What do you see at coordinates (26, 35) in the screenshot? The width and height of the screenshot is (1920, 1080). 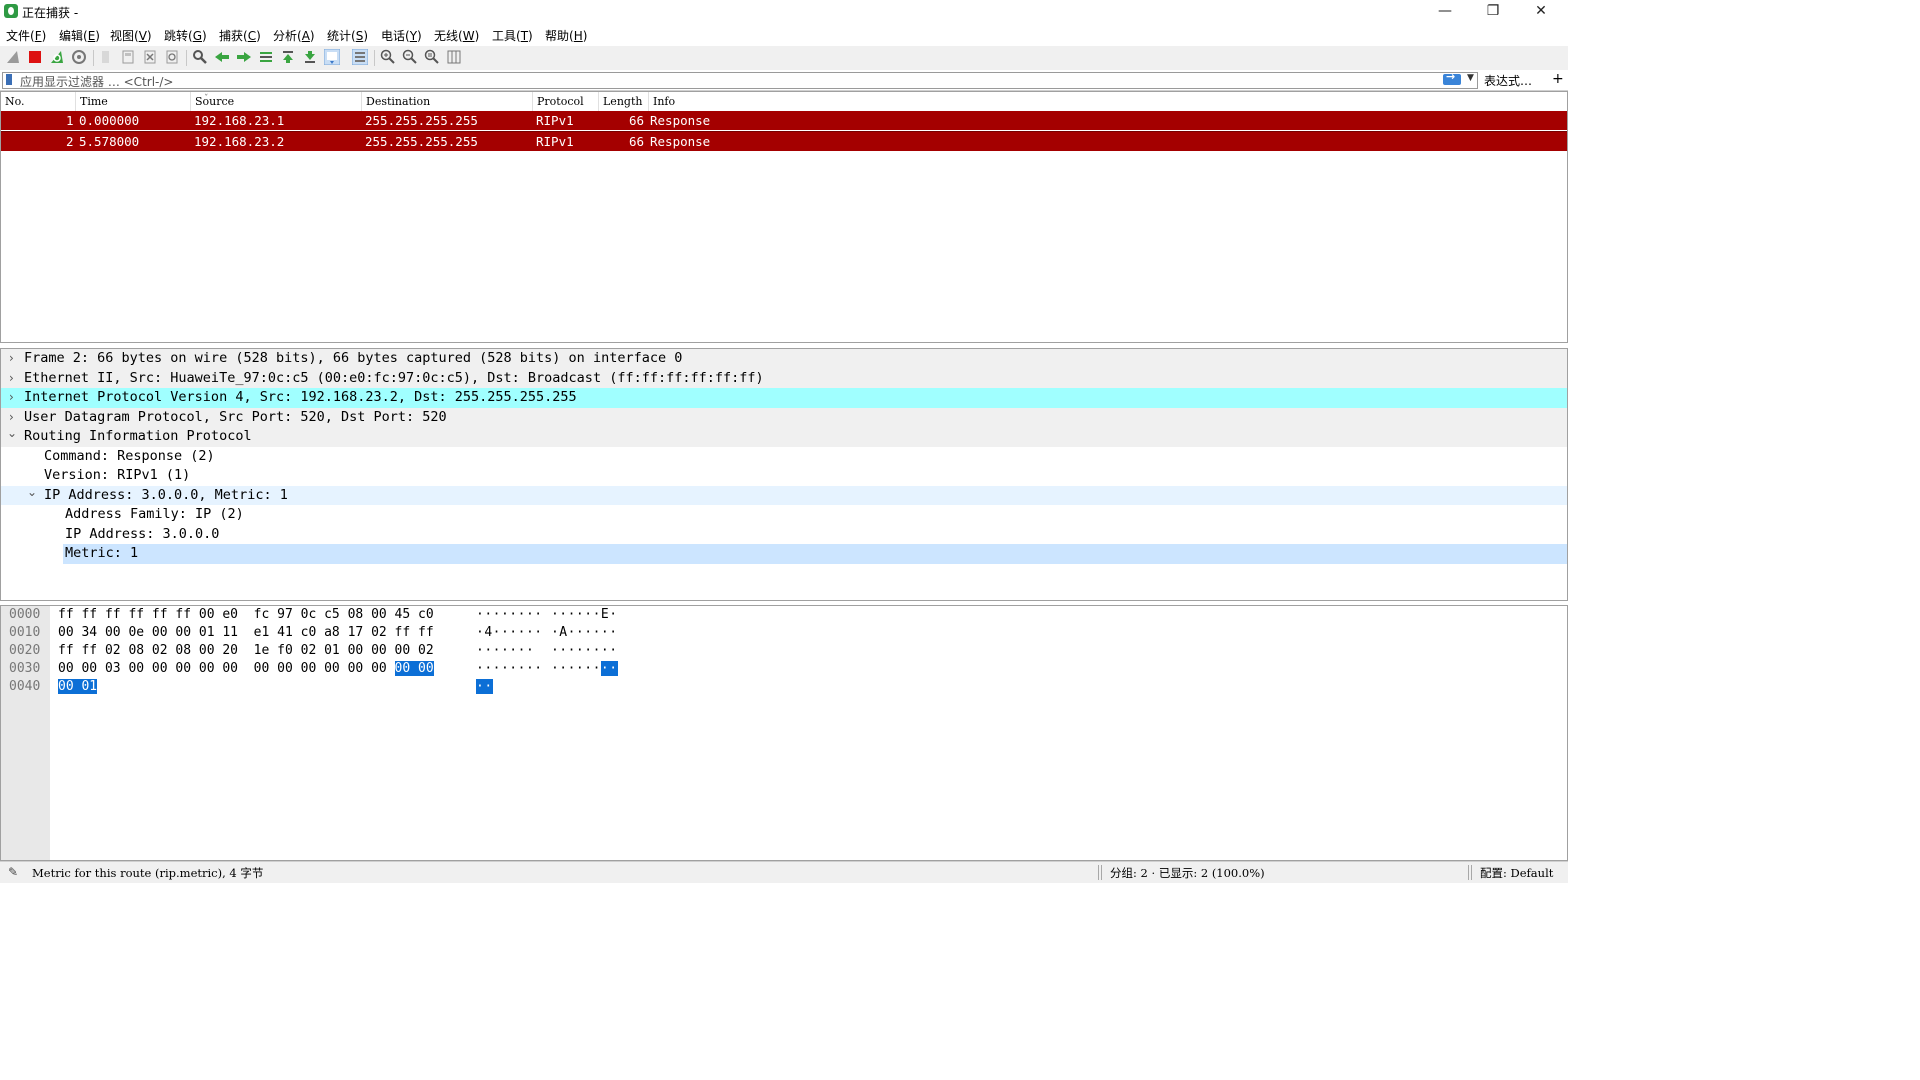 I see `menu-file: 文件(F)` at bounding box center [26, 35].